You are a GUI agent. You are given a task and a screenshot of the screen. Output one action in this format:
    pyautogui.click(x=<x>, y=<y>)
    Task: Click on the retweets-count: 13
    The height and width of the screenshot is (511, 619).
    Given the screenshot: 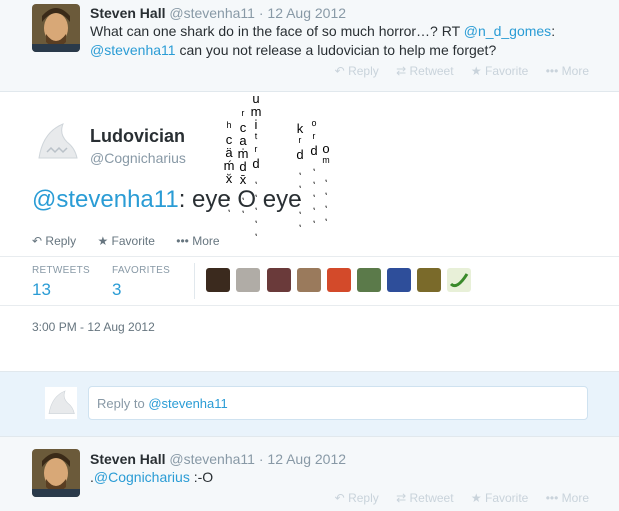 What is the action you would take?
    pyautogui.click(x=41, y=289)
    